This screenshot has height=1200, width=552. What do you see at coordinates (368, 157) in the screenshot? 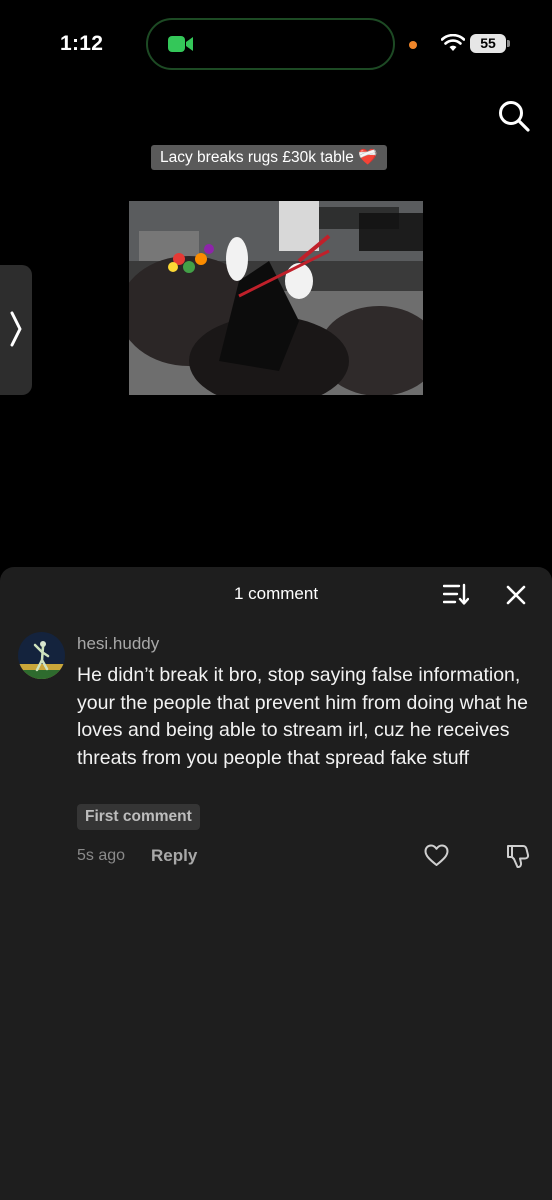
I see `mending-heart-emoji: ❤️‍🩹` at bounding box center [368, 157].